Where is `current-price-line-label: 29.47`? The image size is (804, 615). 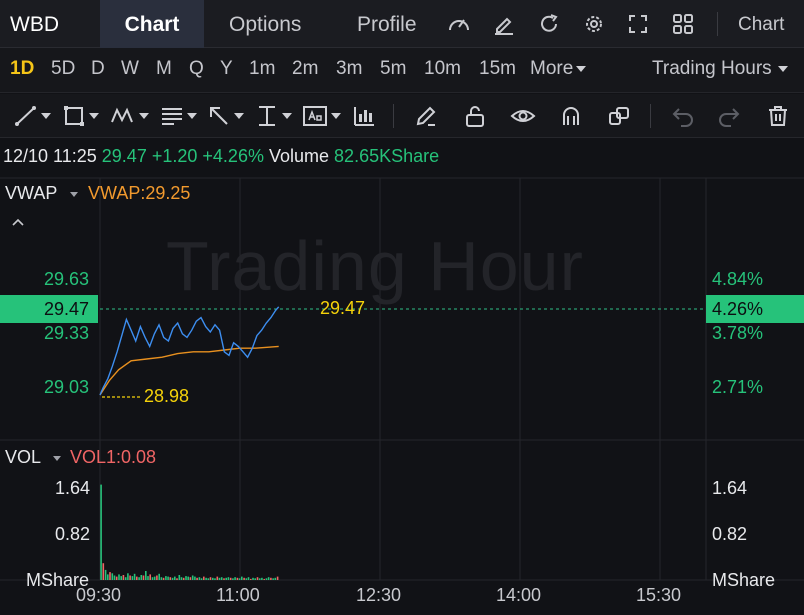
current-price-line-label: 29.47 is located at coordinates (343, 308).